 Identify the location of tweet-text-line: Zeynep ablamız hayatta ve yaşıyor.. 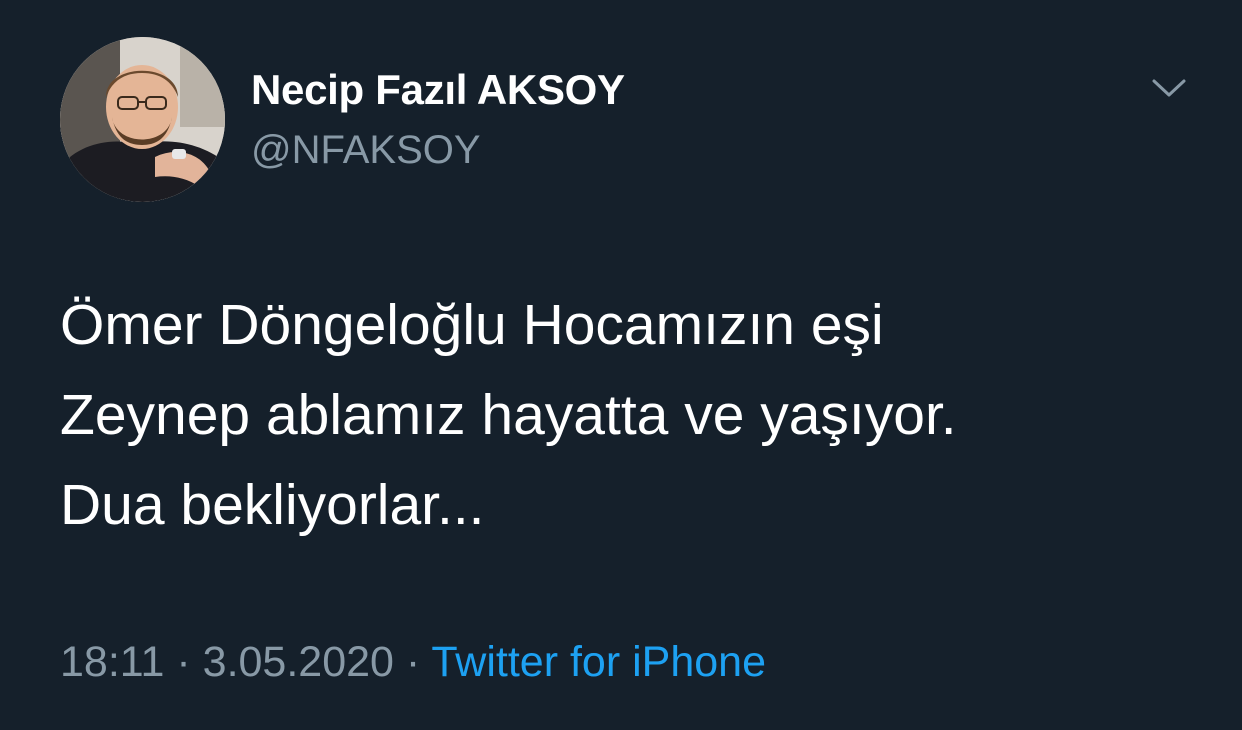
(508, 415).